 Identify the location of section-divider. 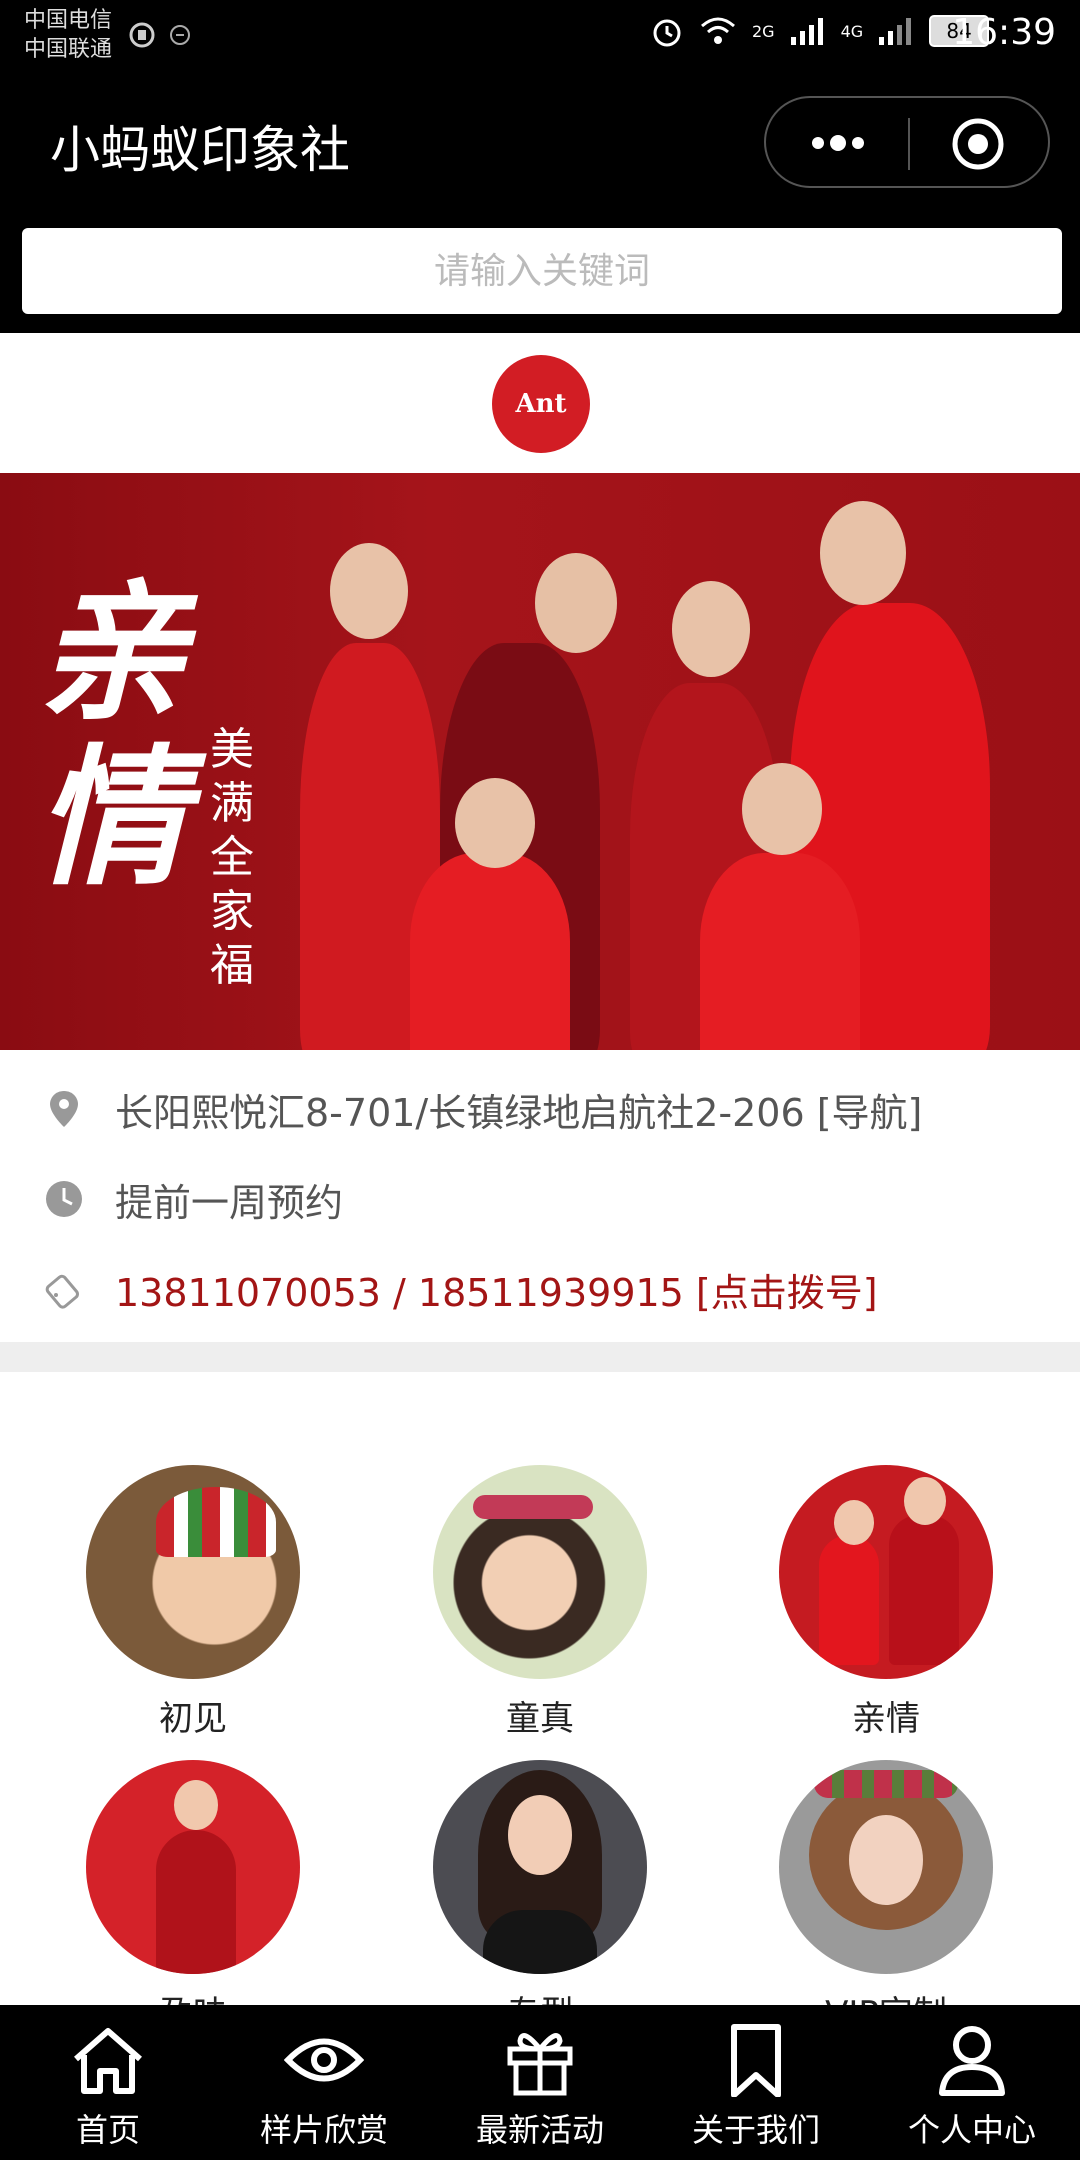
(540, 1357).